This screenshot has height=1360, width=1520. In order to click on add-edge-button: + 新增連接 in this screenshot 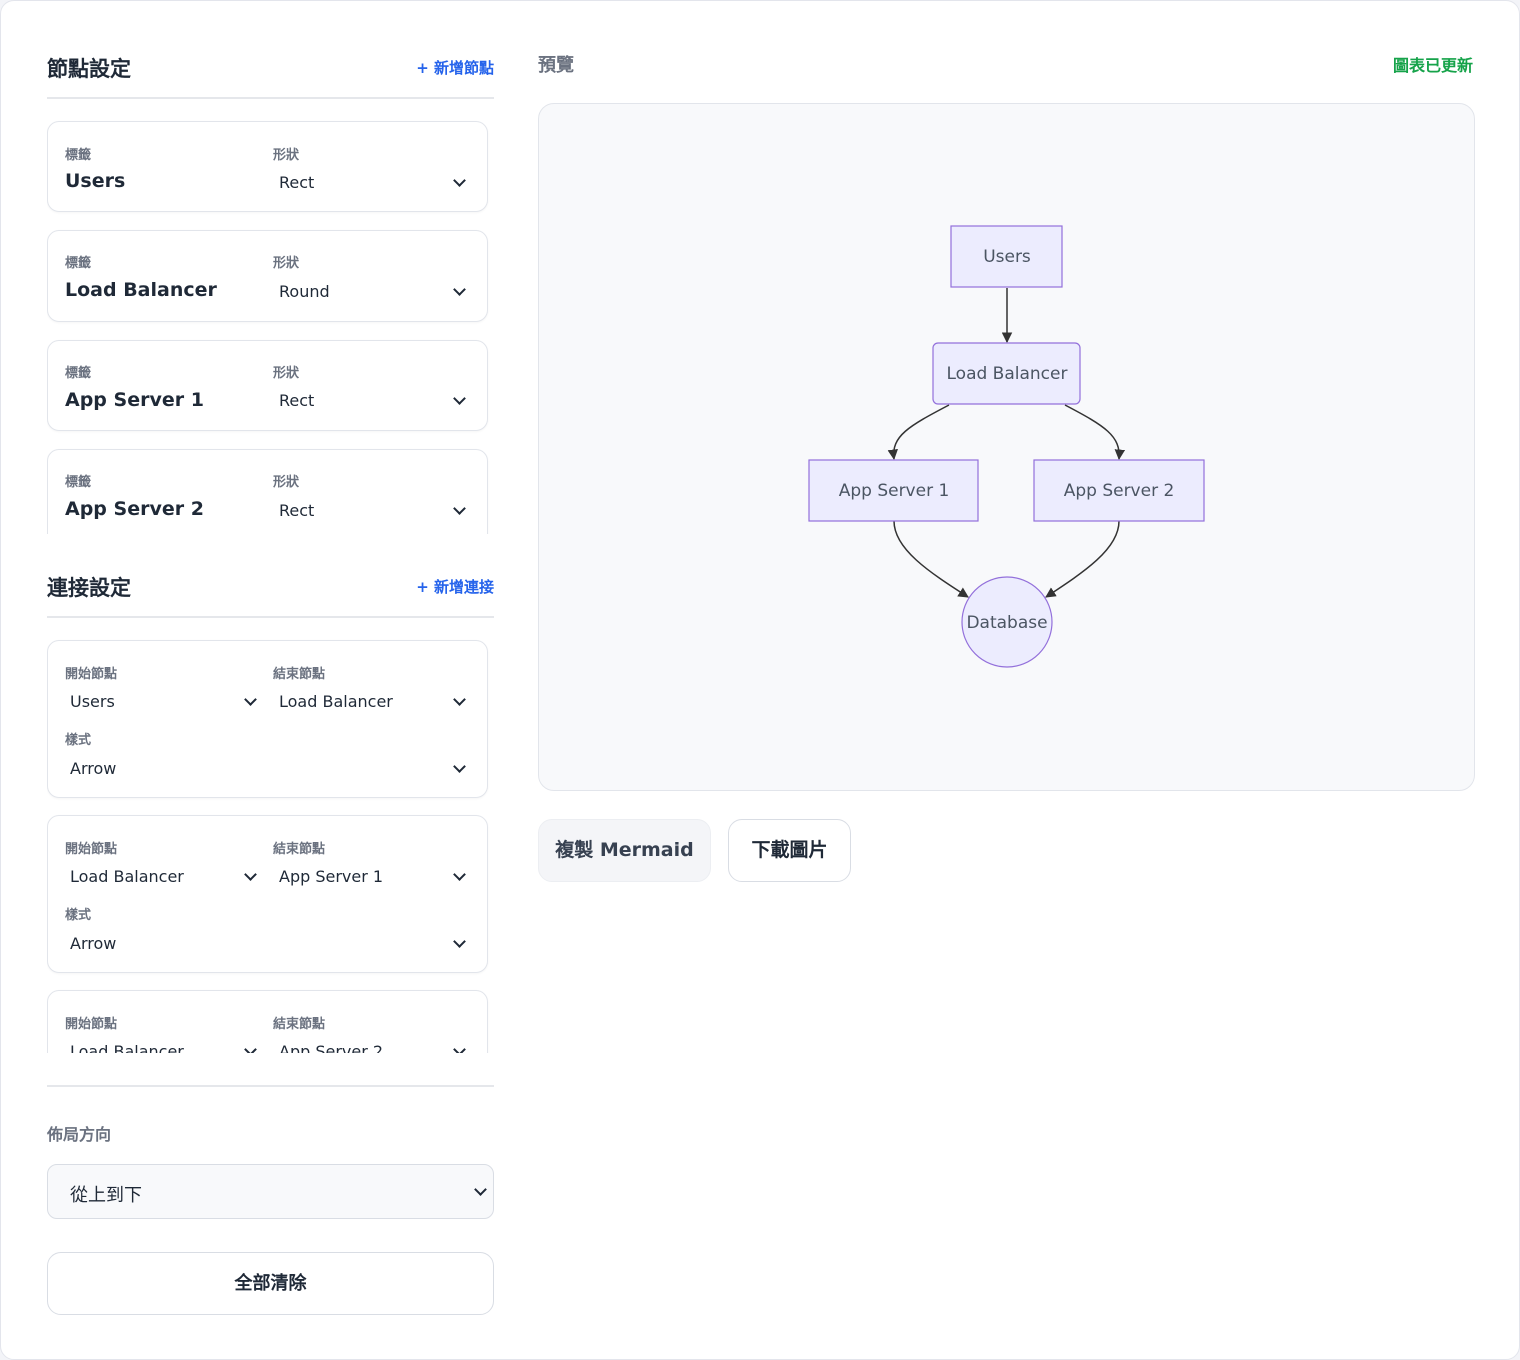, I will do `click(455, 586)`.